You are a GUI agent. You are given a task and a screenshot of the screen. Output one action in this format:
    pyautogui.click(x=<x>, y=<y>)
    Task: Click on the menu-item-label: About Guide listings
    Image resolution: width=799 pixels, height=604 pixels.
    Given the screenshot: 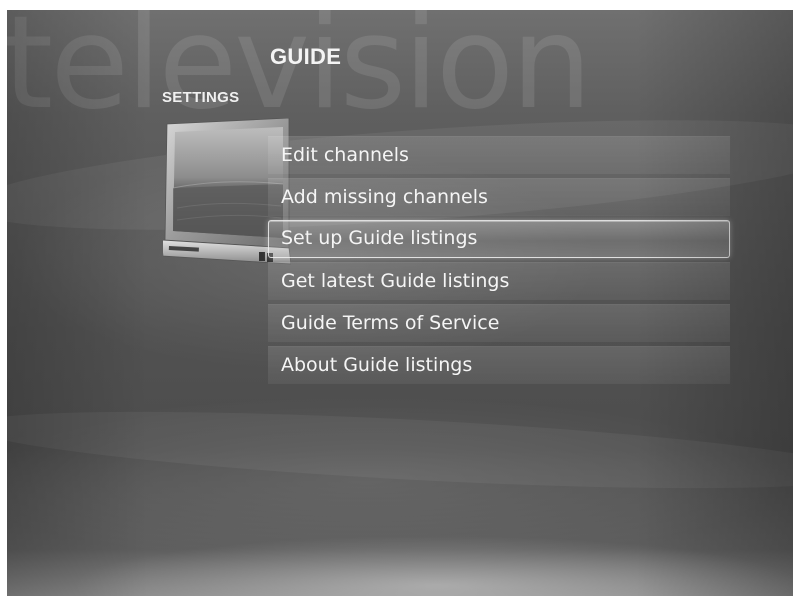 What is the action you would take?
    pyautogui.click(x=377, y=365)
    